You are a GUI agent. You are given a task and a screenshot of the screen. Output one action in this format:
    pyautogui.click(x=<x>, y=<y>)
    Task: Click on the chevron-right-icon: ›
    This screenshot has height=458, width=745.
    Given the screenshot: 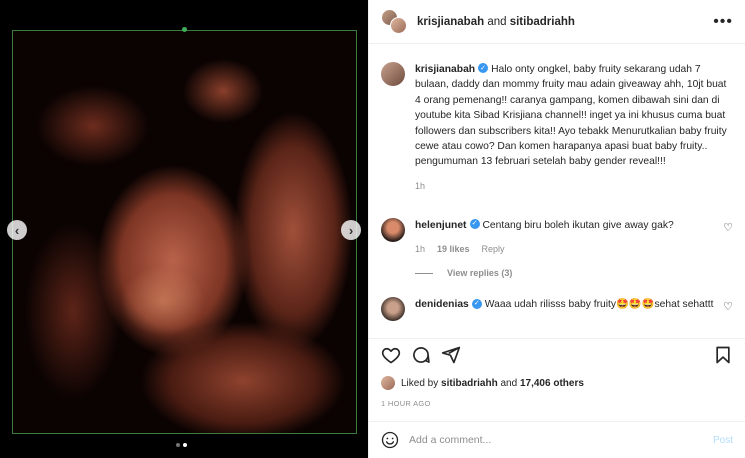 What is the action you would take?
    pyautogui.click(x=351, y=230)
    